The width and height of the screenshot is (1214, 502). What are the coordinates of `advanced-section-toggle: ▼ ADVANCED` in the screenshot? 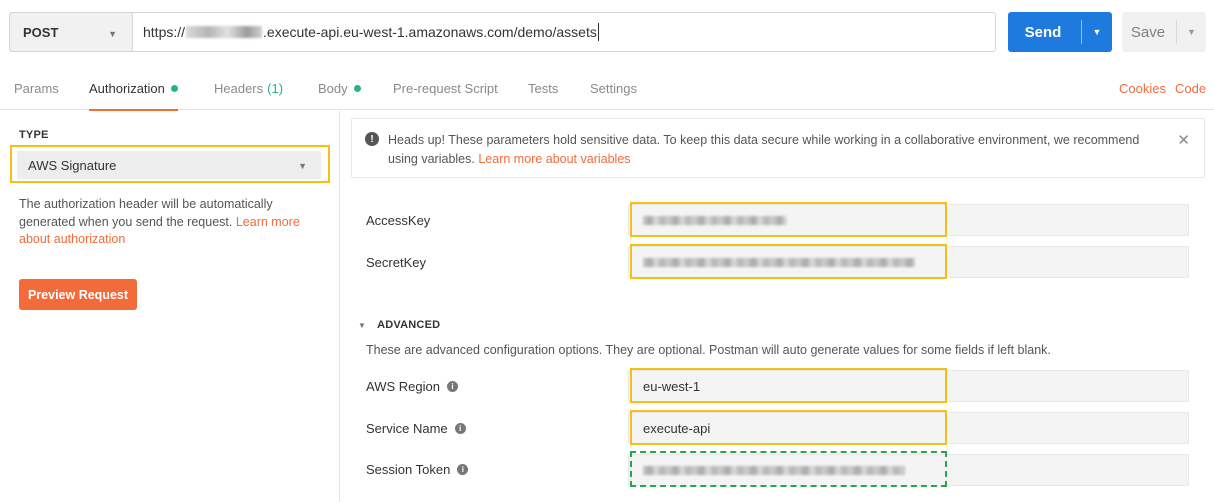 It's located at (399, 325).